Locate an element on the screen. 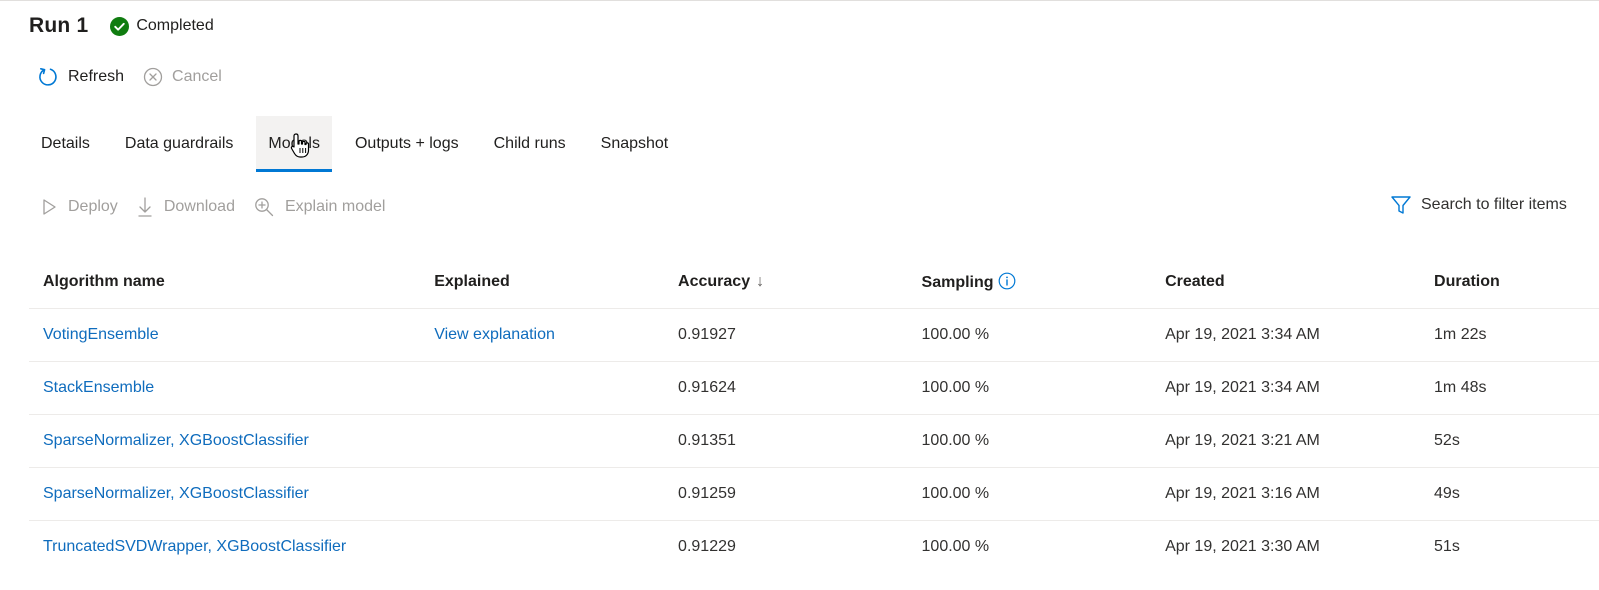 The height and width of the screenshot is (590, 1599). cancel-icon is located at coordinates (153, 77).